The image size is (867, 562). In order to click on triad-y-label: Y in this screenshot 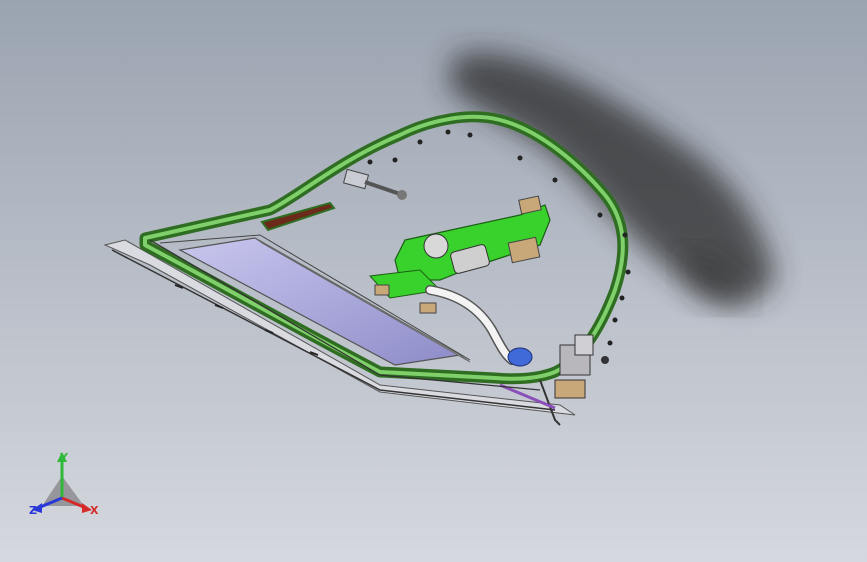, I will do `click(64, 457)`.